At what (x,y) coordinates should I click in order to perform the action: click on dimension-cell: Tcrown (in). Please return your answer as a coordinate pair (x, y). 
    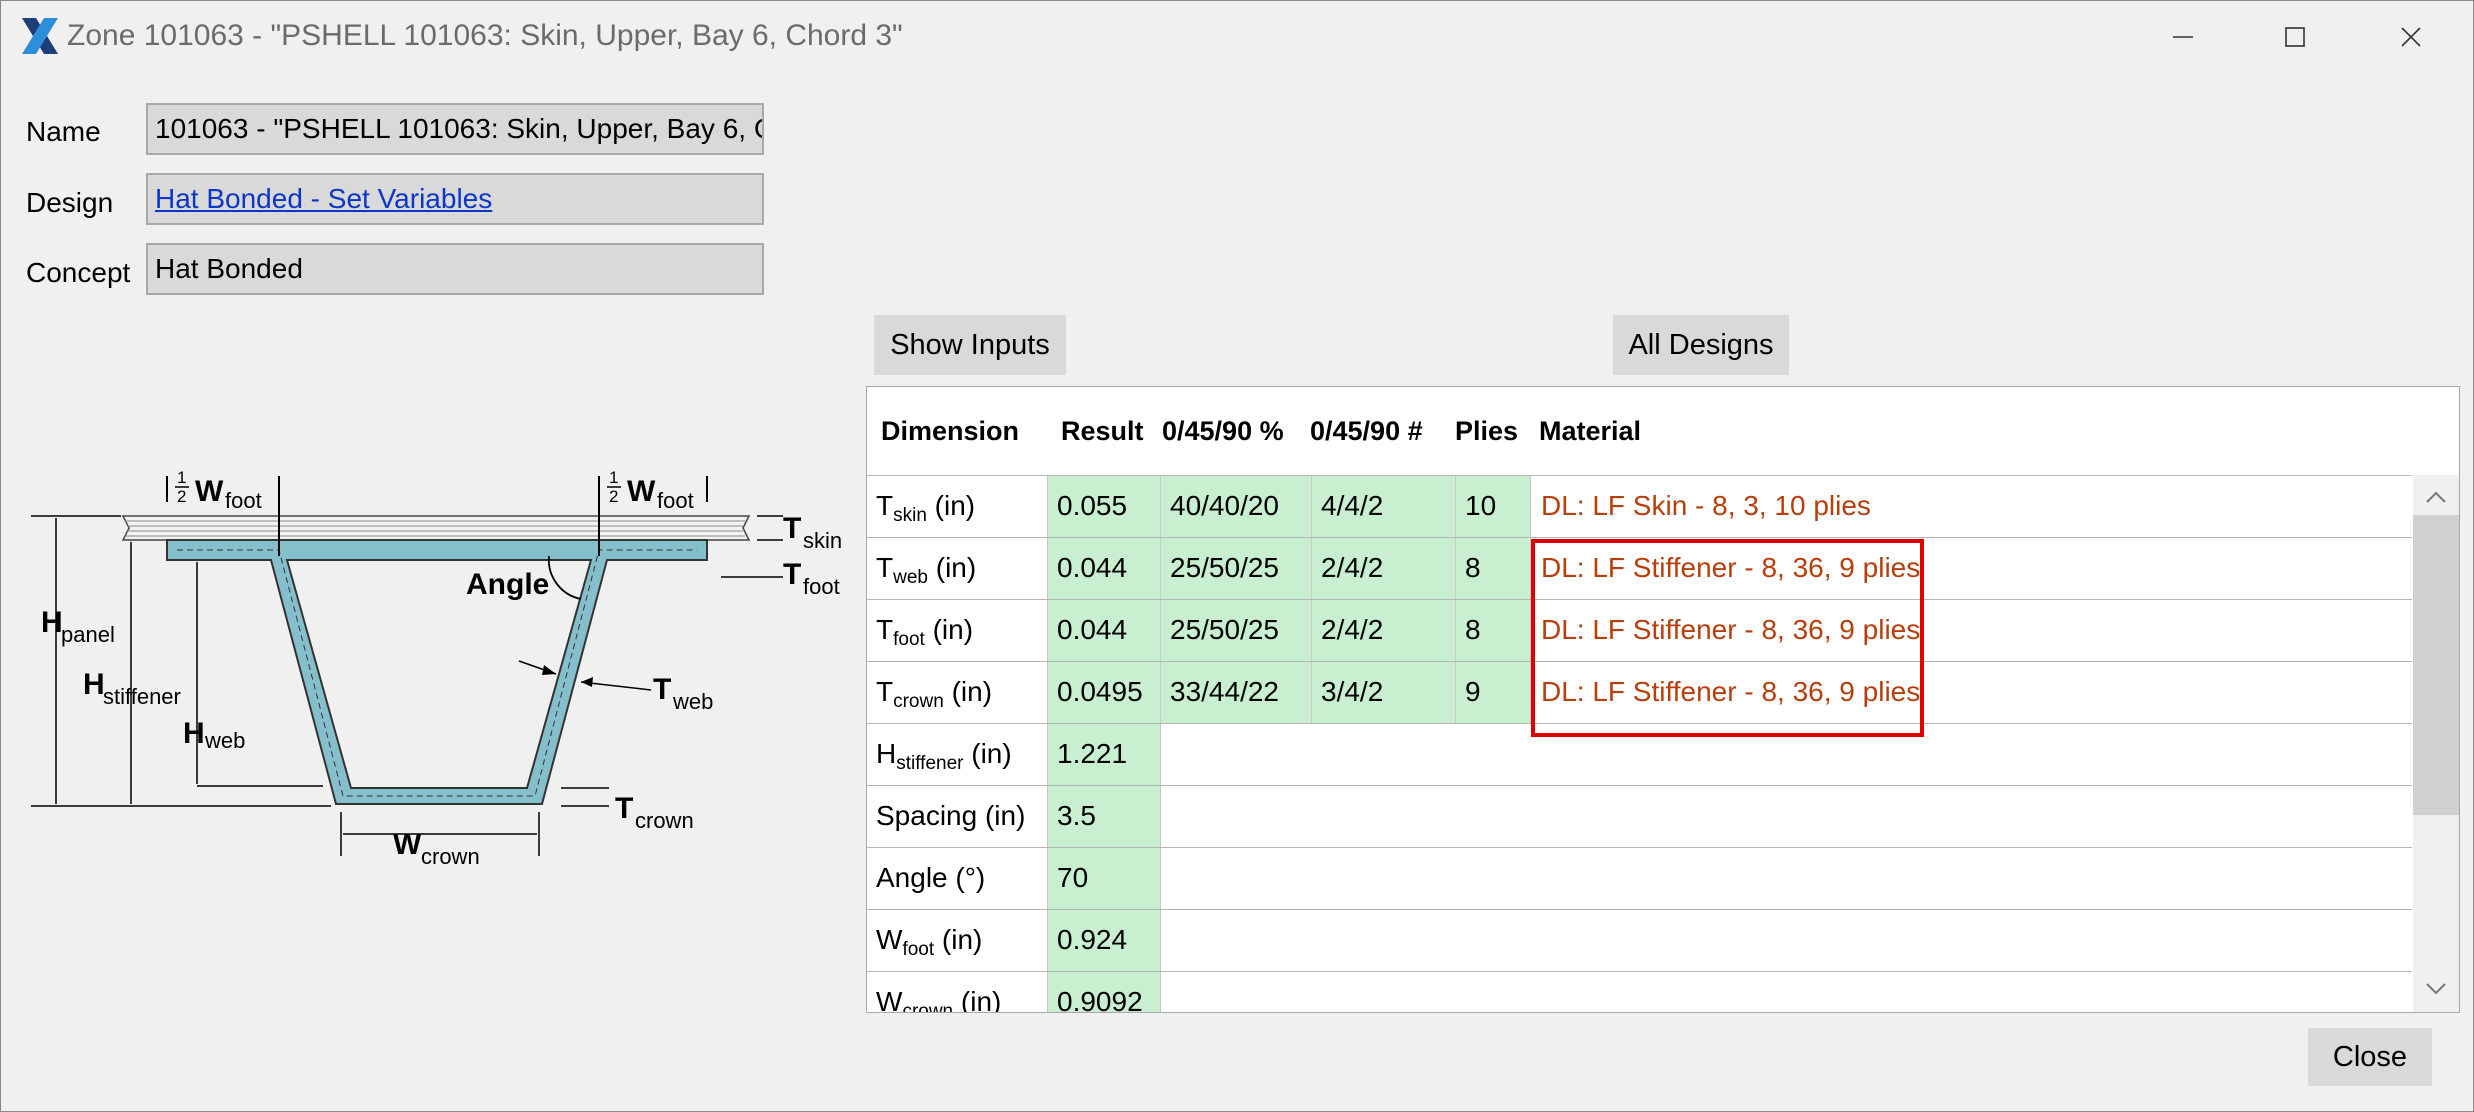
    Looking at the image, I should click on (957, 692).